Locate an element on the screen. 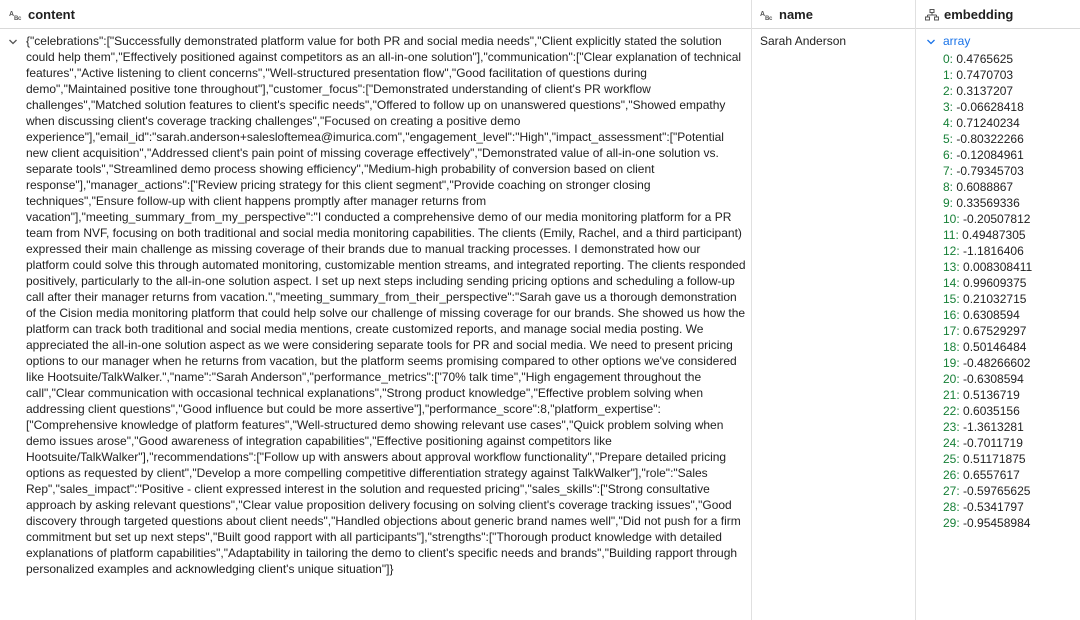 The image size is (1080, 620). embedding-index: 0: is located at coordinates (948, 59).